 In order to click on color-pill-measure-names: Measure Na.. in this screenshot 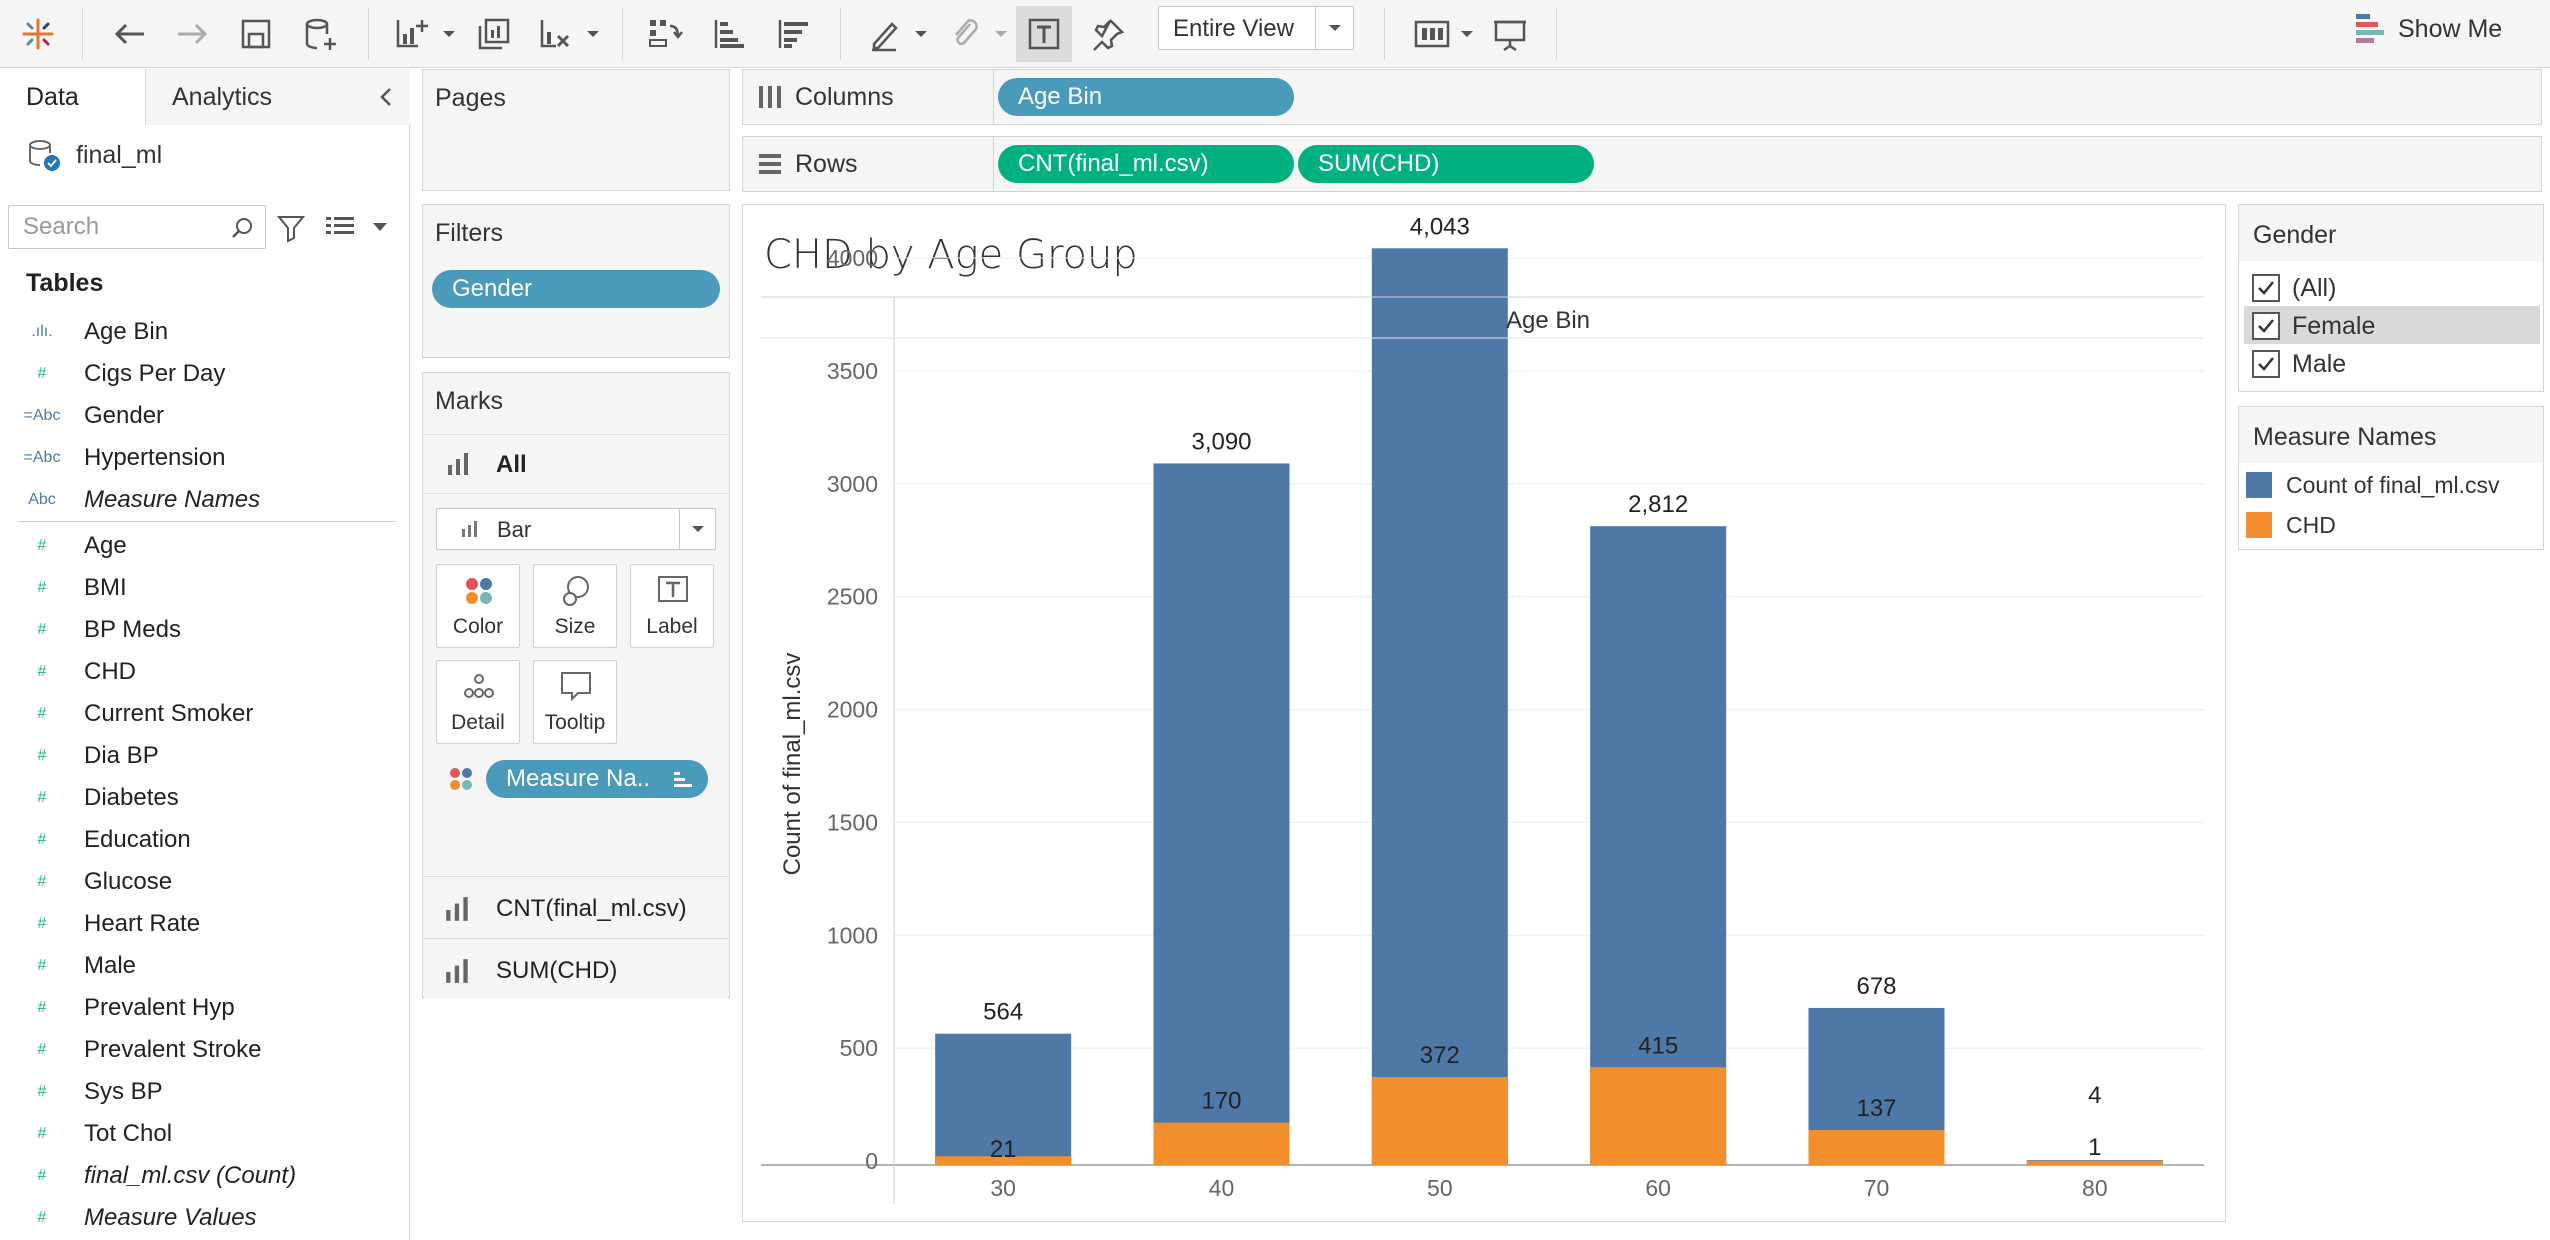, I will do `click(597, 779)`.